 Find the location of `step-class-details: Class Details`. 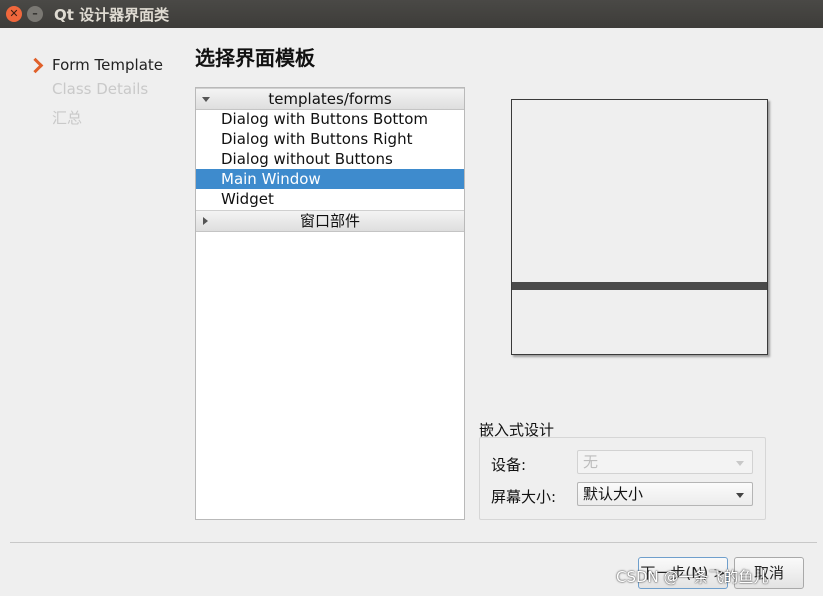

step-class-details: Class Details is located at coordinates (100, 89).